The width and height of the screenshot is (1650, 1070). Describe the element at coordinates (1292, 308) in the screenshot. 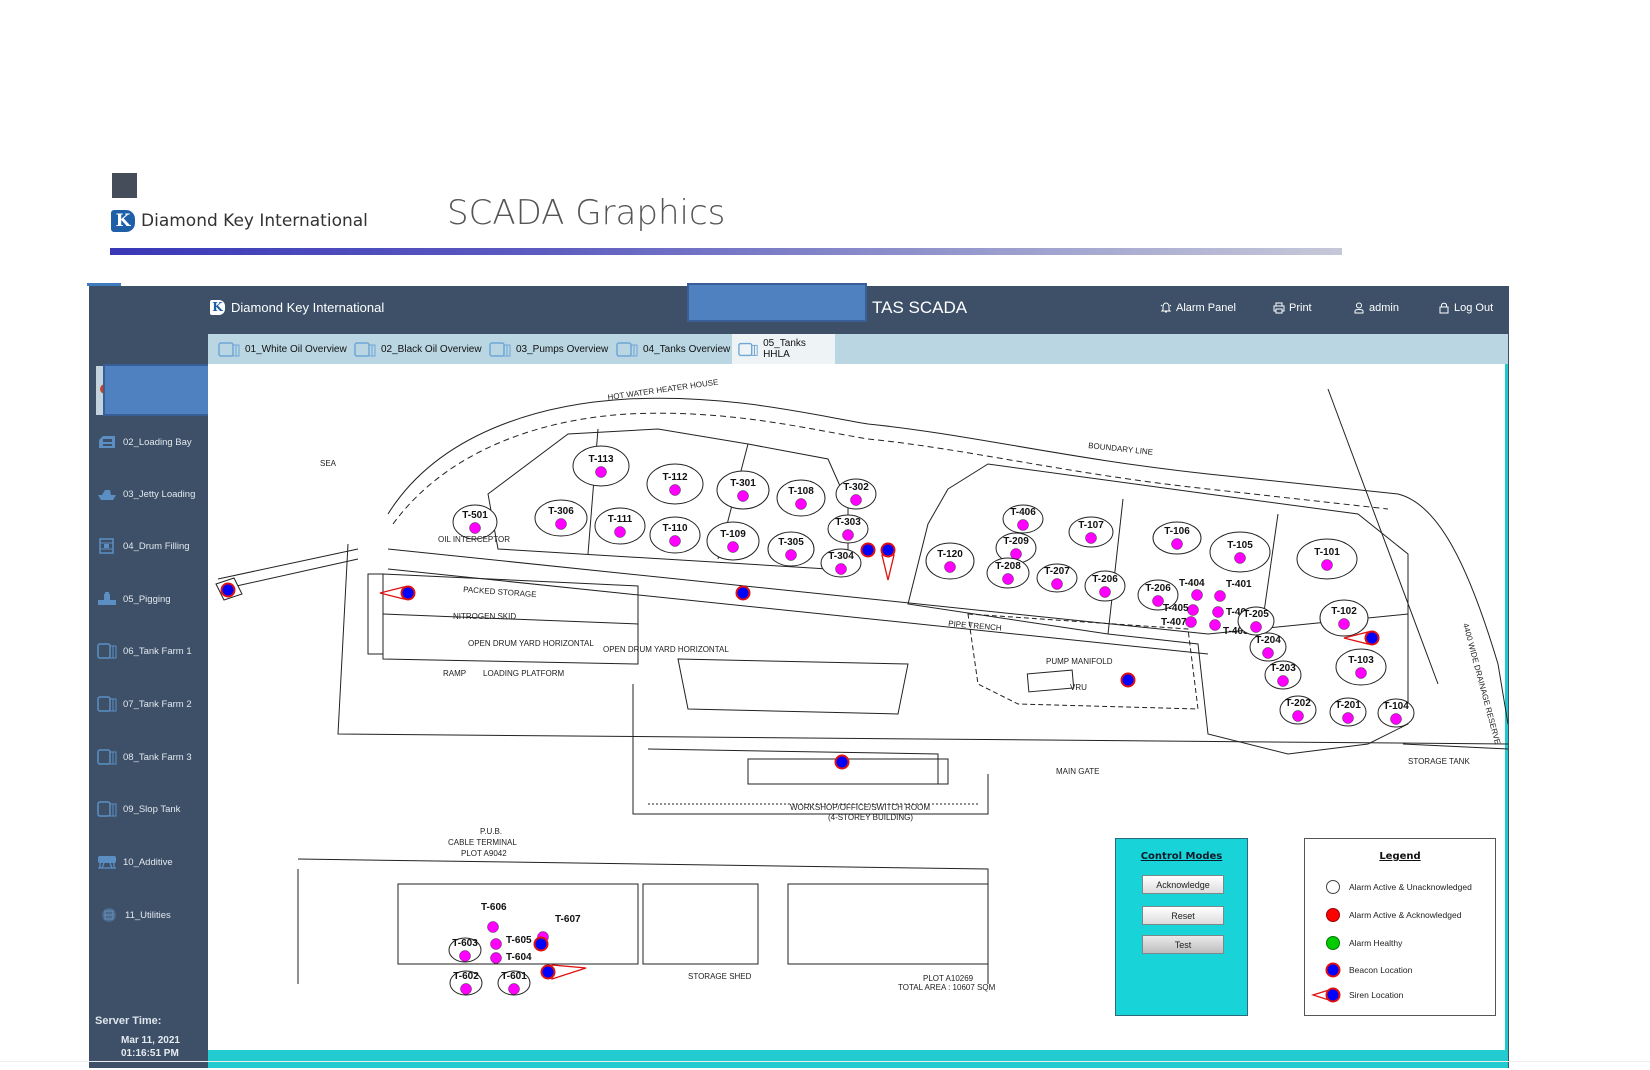

I see `print-button: Print` at that location.